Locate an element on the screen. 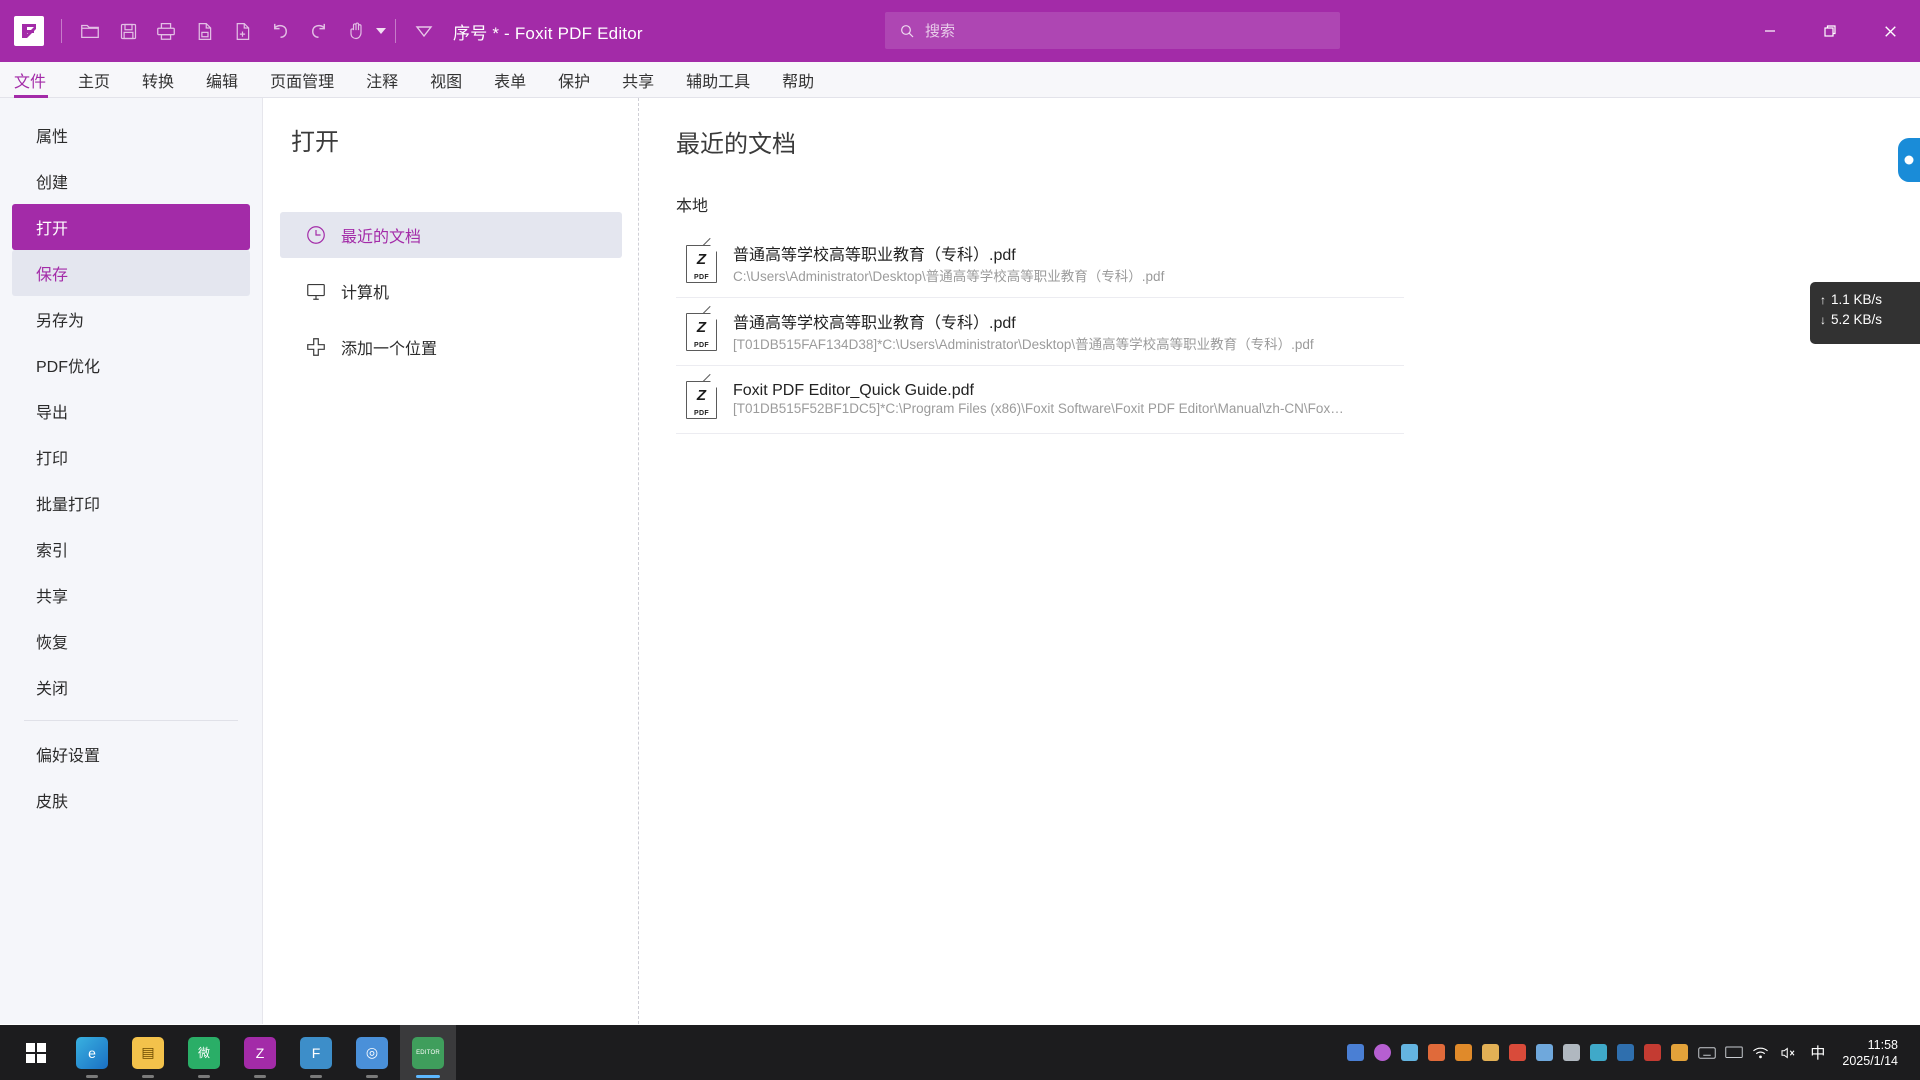 The width and height of the screenshot is (1920, 1080). new-page-icon is located at coordinates (242, 31).